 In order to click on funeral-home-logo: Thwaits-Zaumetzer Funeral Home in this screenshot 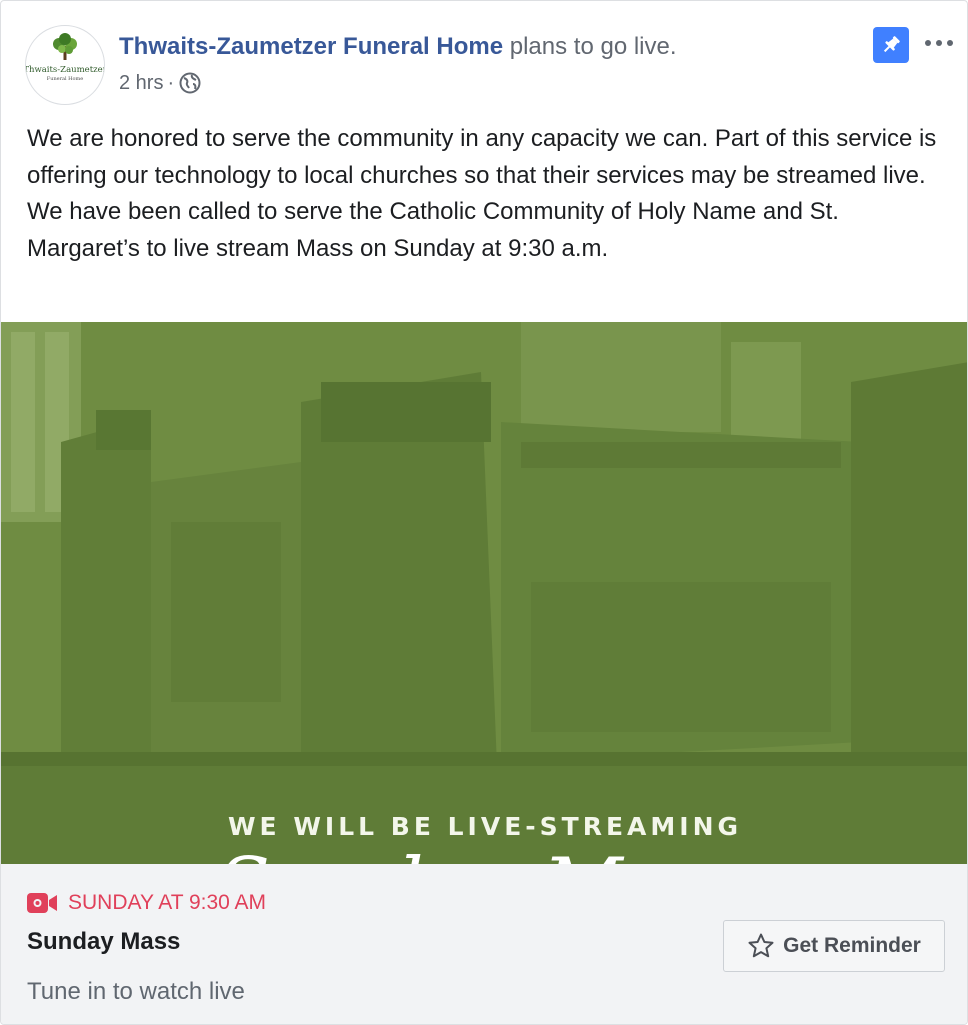, I will do `click(65, 65)`.